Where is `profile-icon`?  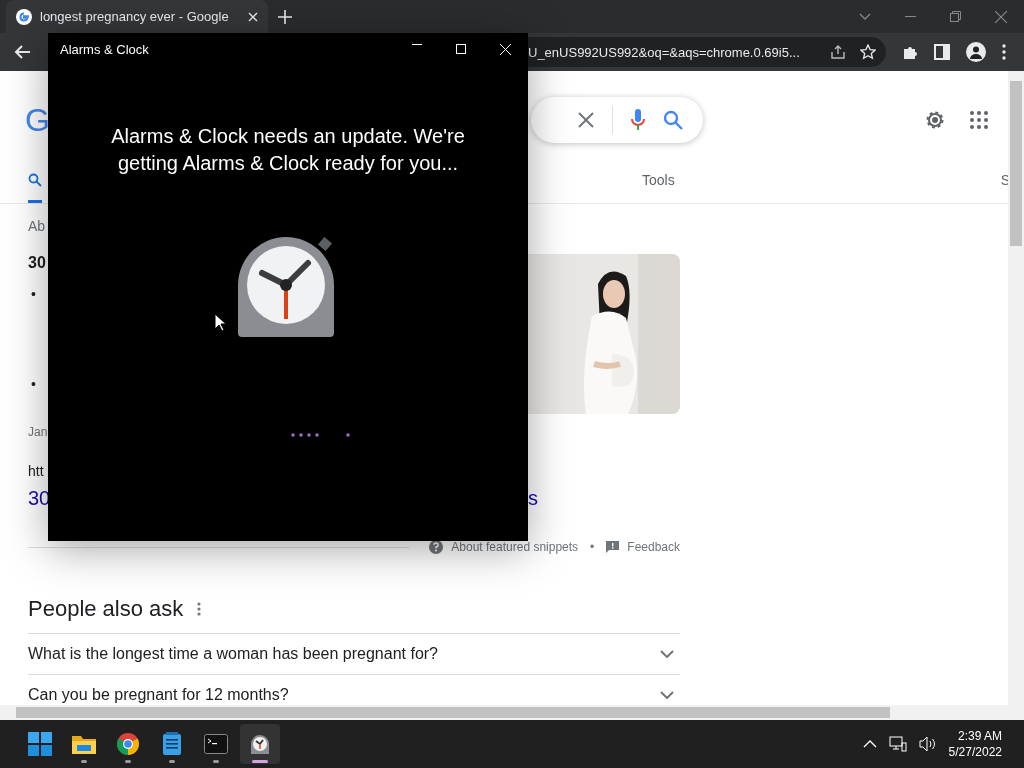 profile-icon is located at coordinates (976, 52).